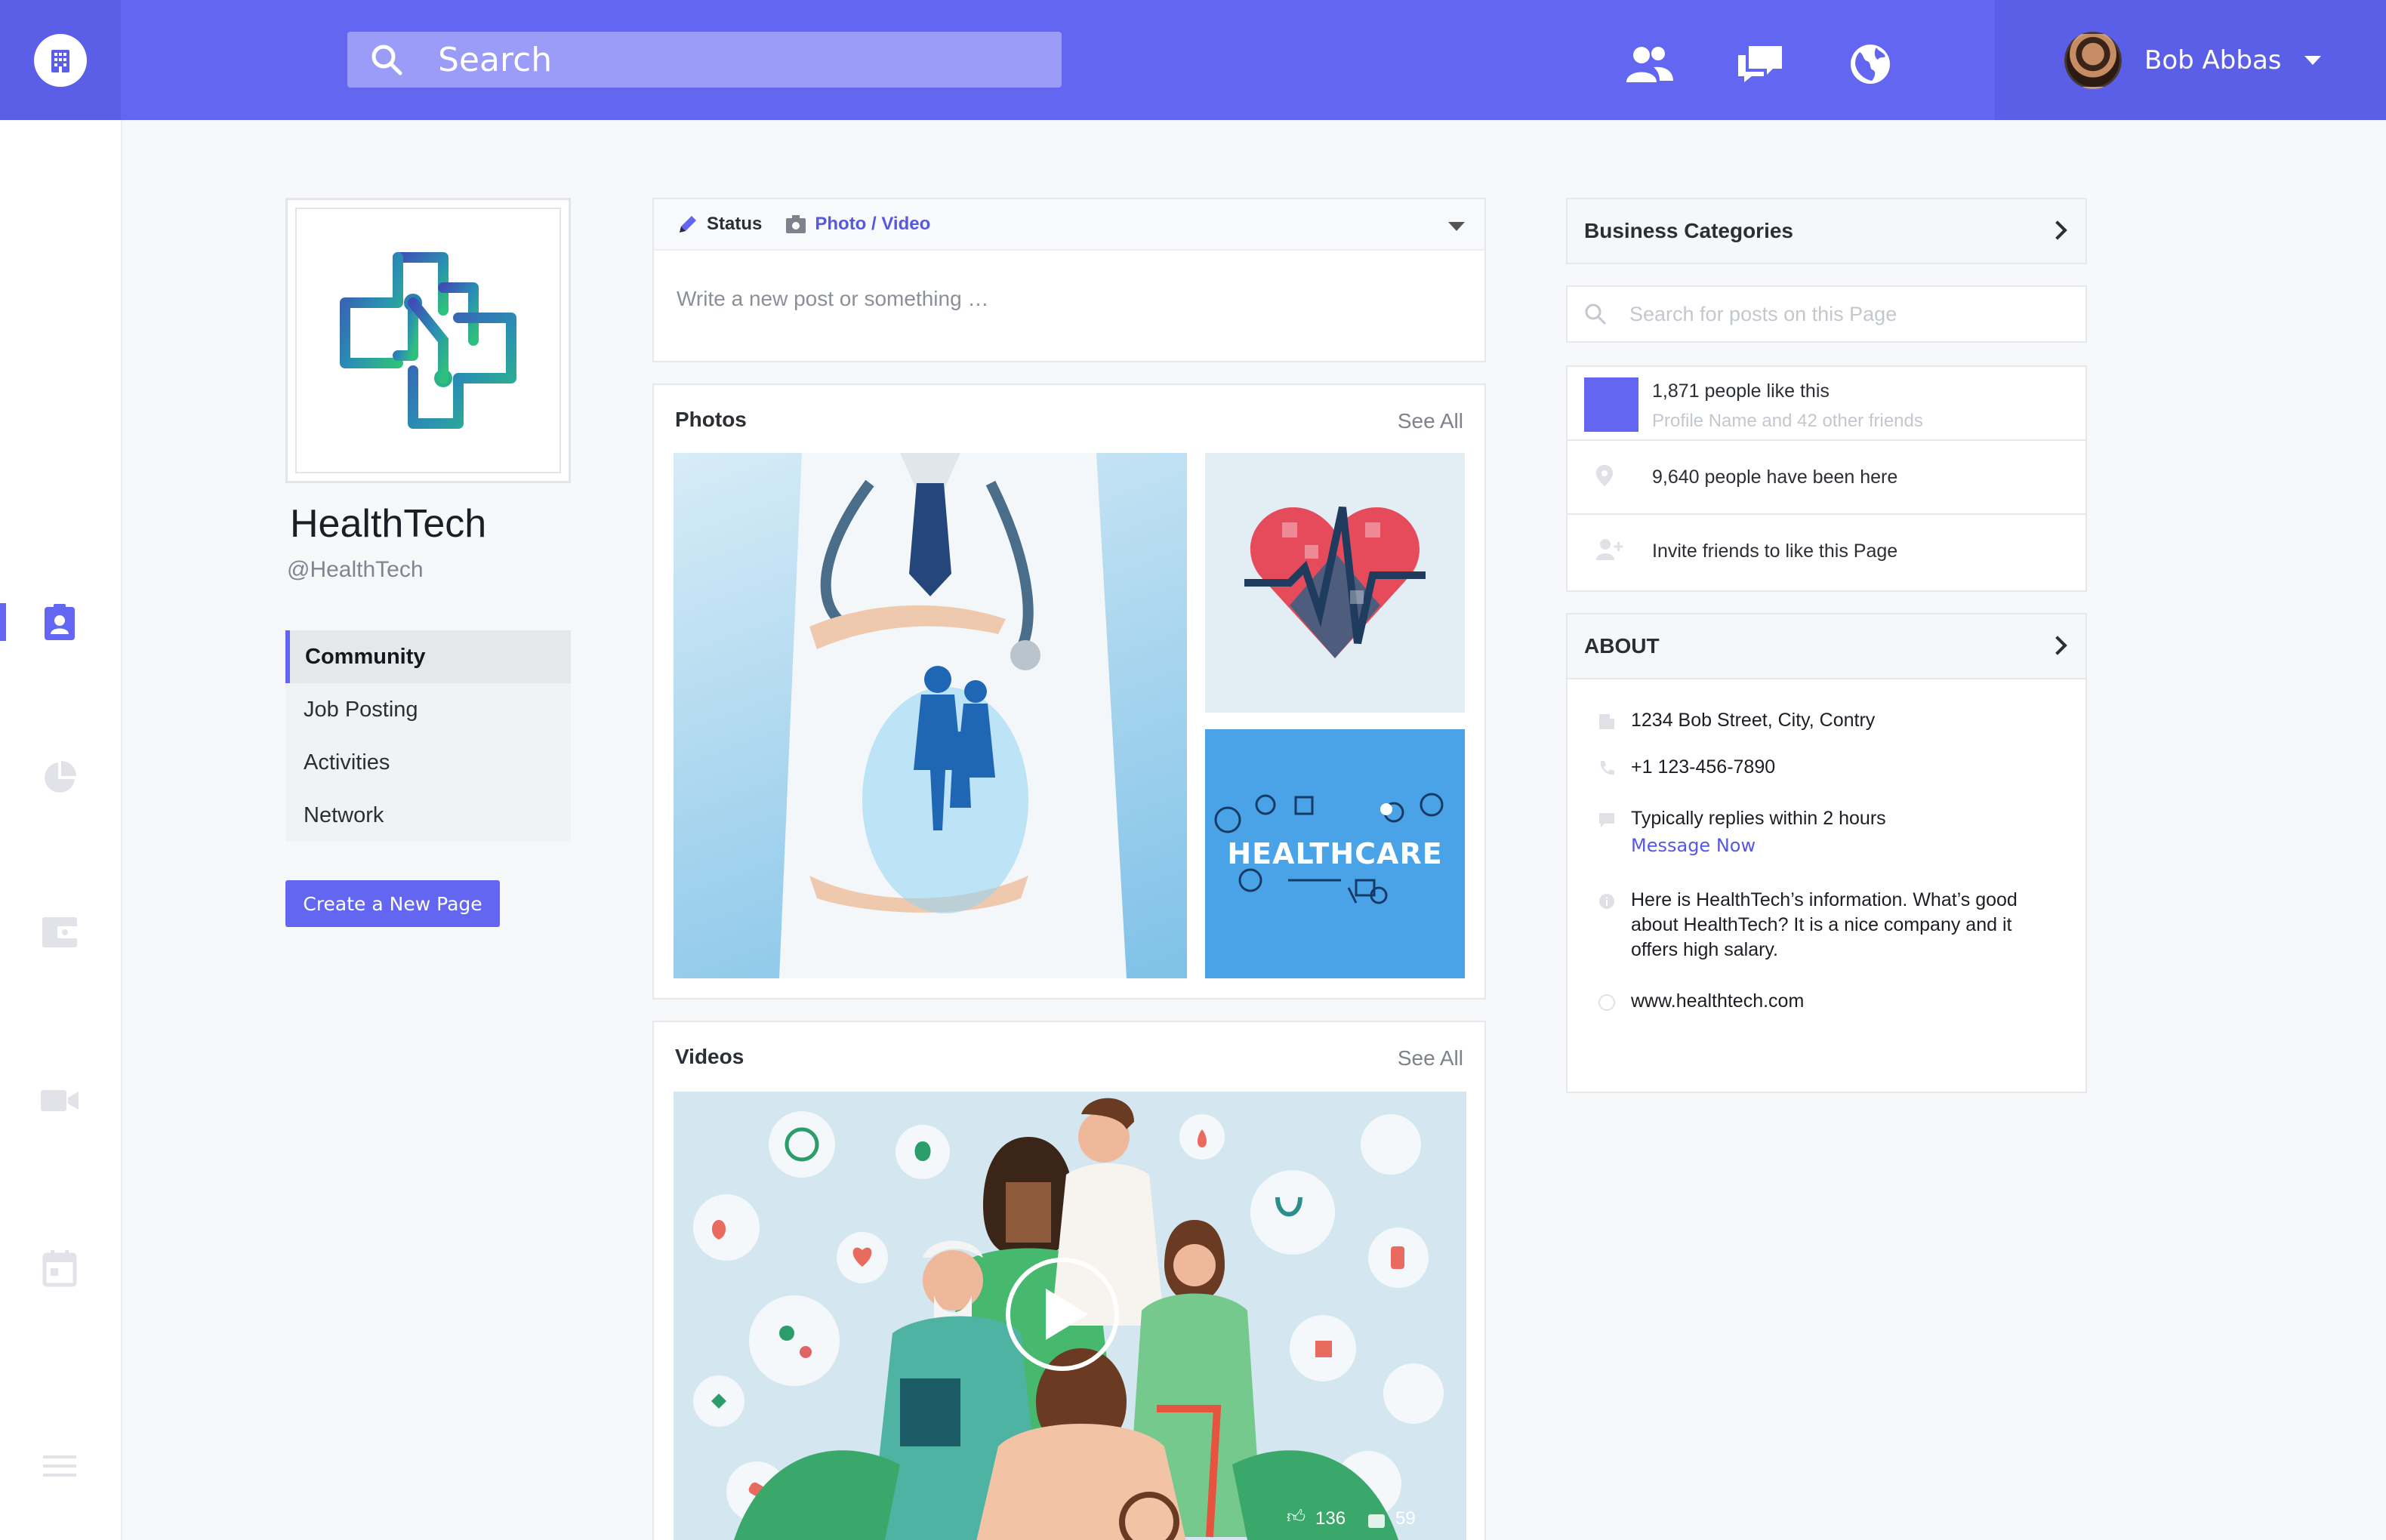  I want to click on address-row: 1234 Bob Street, City, Contry, so click(1736, 720).